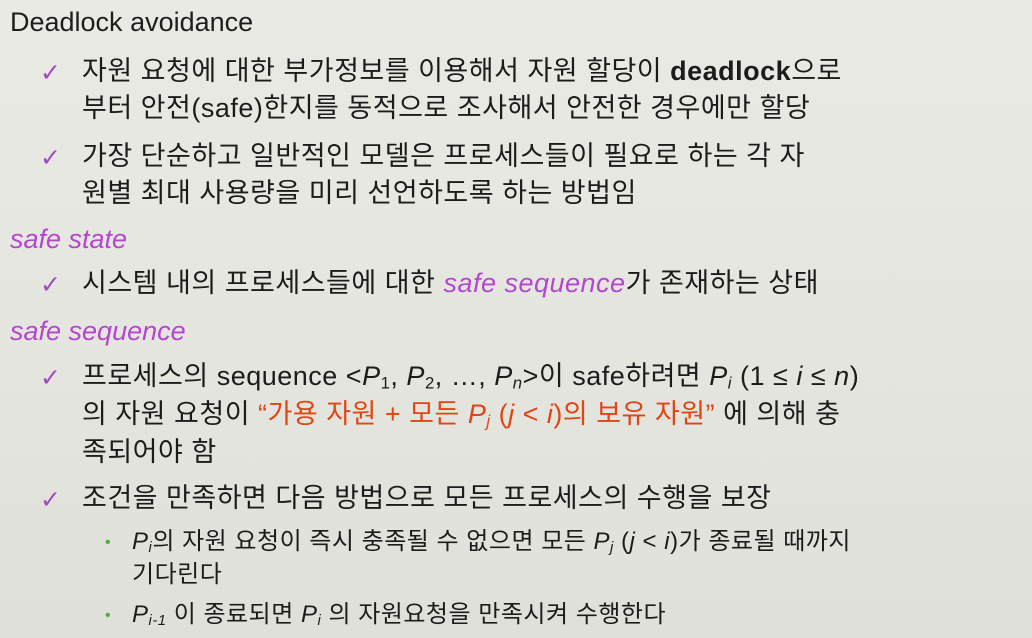  I want to click on sub-bullet-1-line-2: 기다린다, so click(177, 574).